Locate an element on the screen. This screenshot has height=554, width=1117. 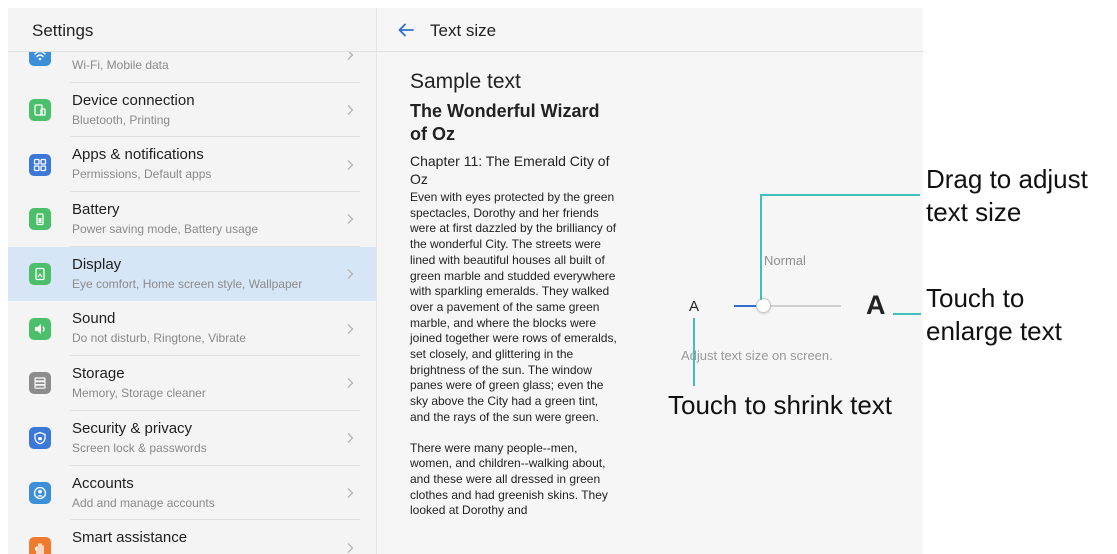
chapter-title: Chapter 11: The Emerald City of Oz is located at coordinates (510, 170).